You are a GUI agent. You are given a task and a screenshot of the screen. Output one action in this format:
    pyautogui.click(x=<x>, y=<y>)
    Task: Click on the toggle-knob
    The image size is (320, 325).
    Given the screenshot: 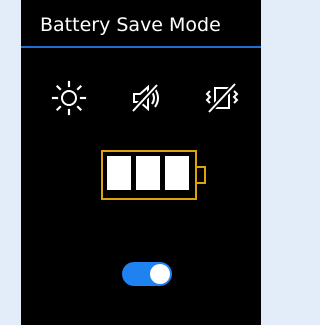 What is the action you would take?
    pyautogui.click(x=160, y=274)
    